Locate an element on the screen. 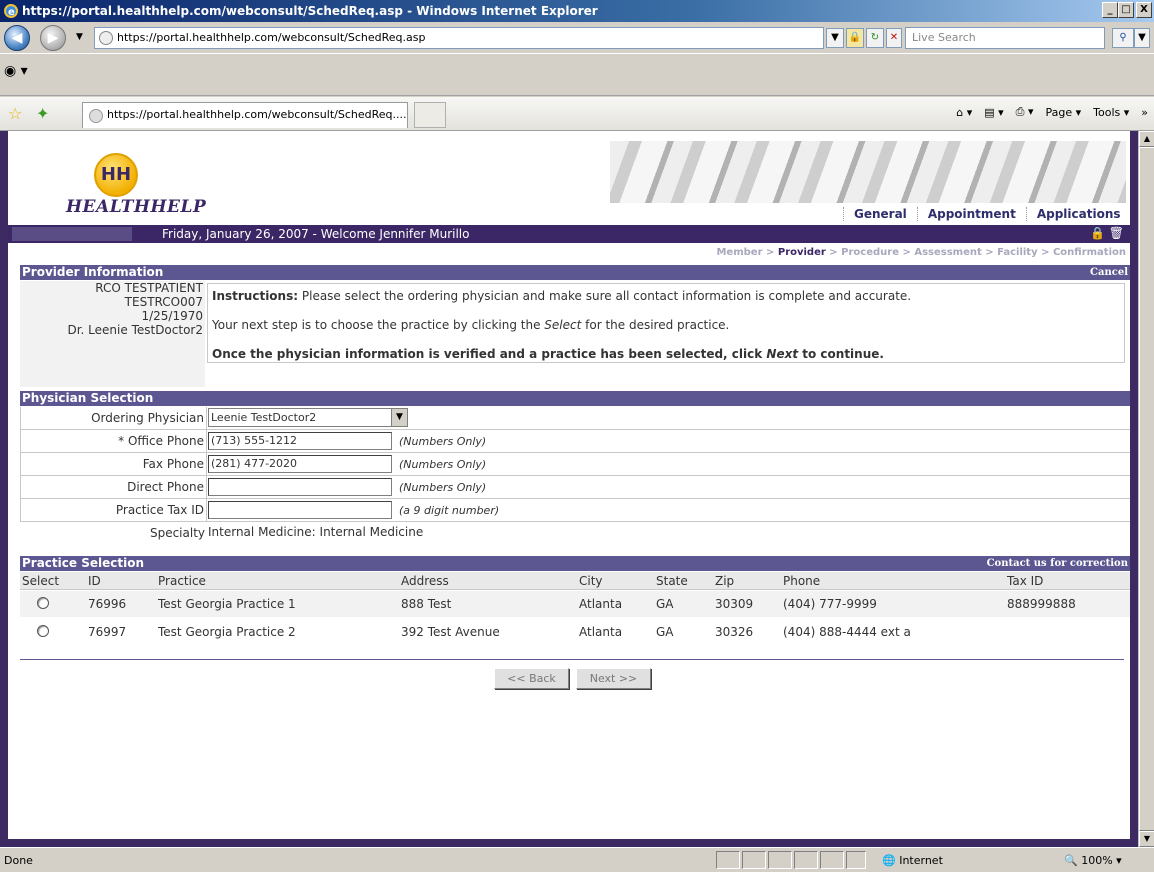 Image resolution: width=1154 pixels, height=872 pixels. cell-tax-id: 888999888 is located at coordinates (1041, 604).